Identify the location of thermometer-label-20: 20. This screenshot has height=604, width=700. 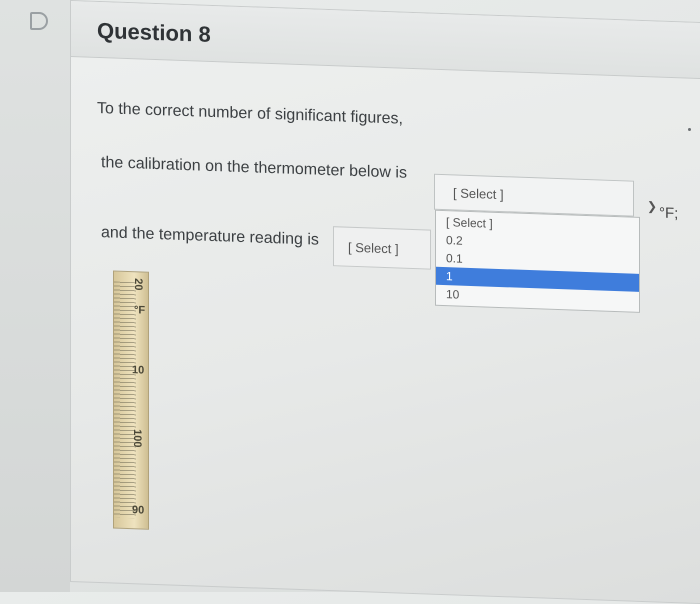
(138, 284).